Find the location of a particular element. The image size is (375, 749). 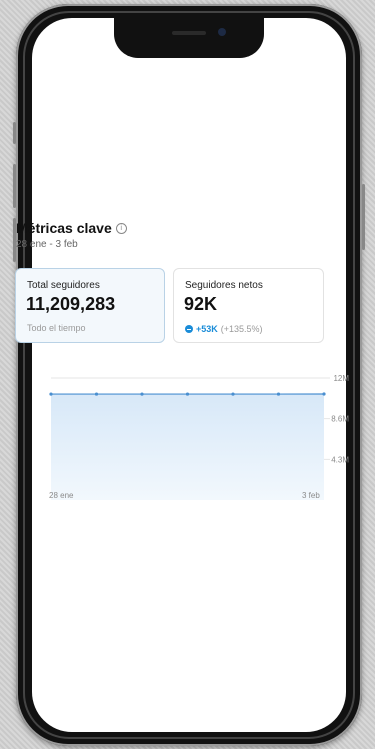

followers-chart: 12M 8.6M 4.3M is located at coordinates (199, 437).